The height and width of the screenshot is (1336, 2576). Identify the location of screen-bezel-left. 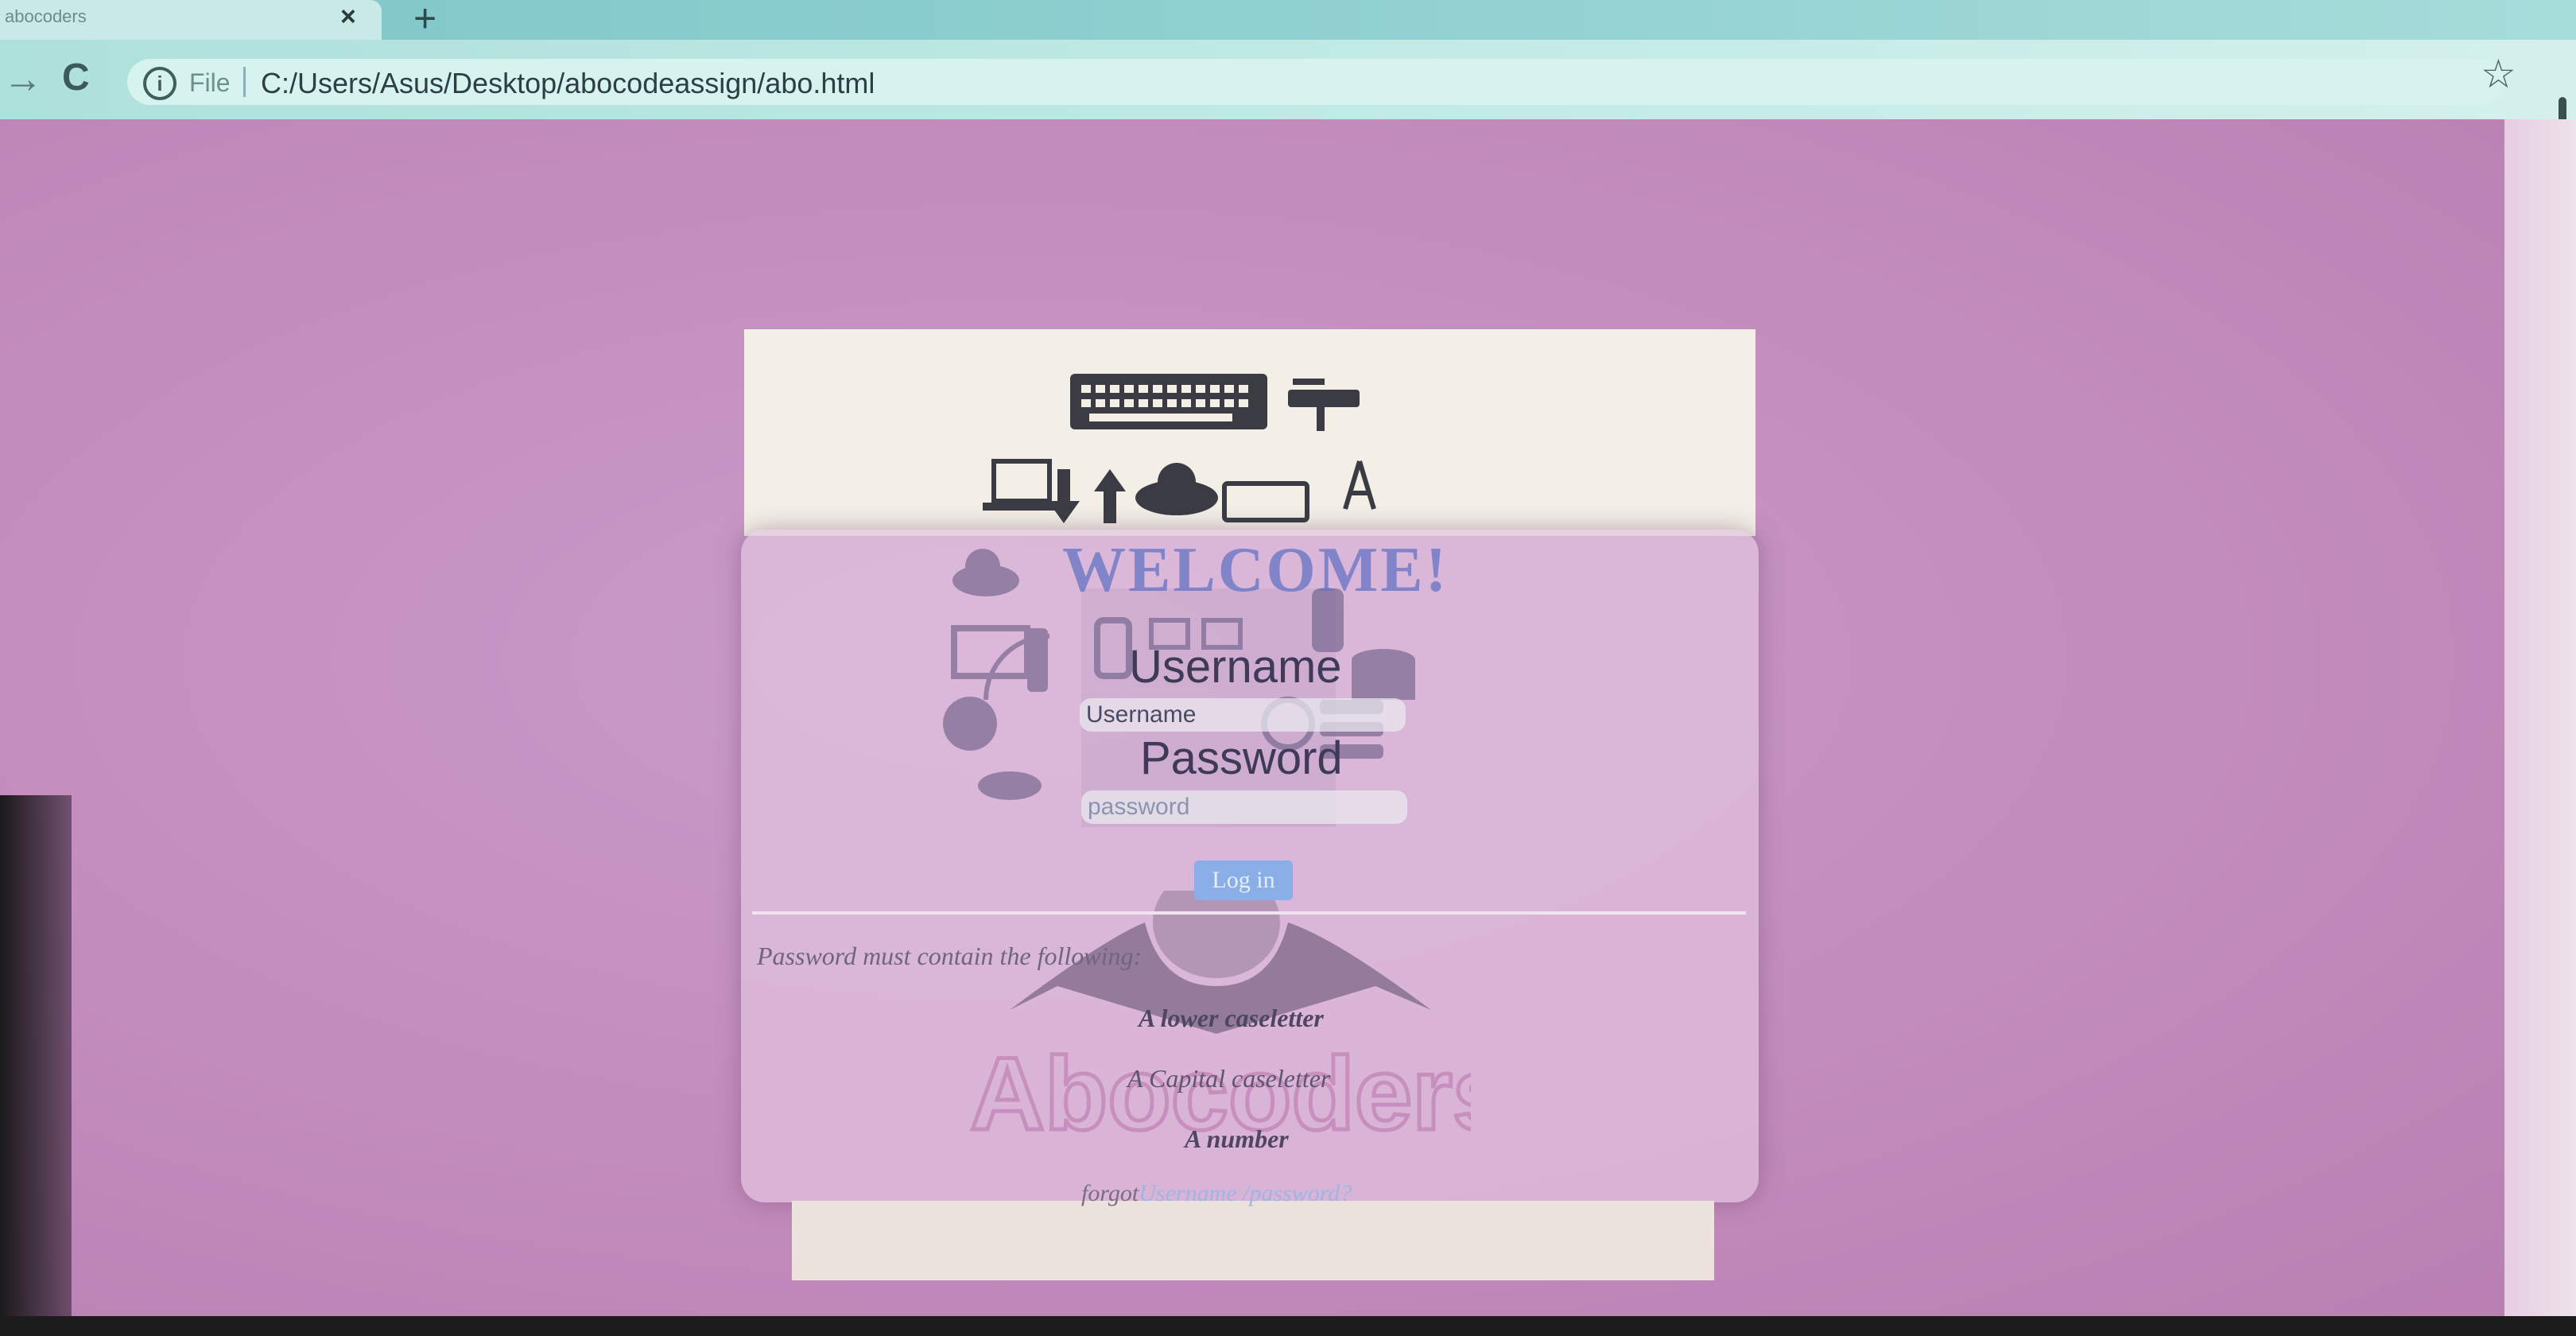
(36, 1065).